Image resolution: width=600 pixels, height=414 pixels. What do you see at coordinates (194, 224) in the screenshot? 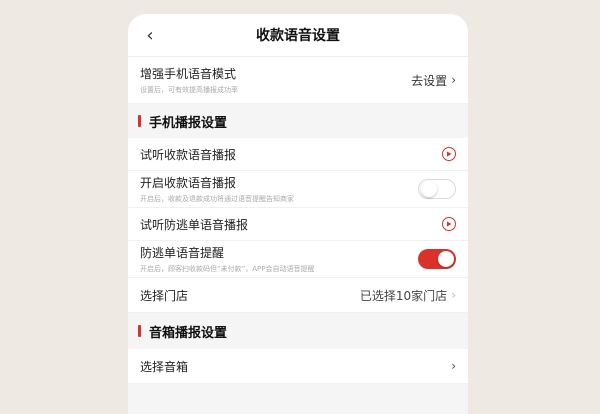
I see `preview-anti-skip-voice-label: 试听防逃单语音播报` at bounding box center [194, 224].